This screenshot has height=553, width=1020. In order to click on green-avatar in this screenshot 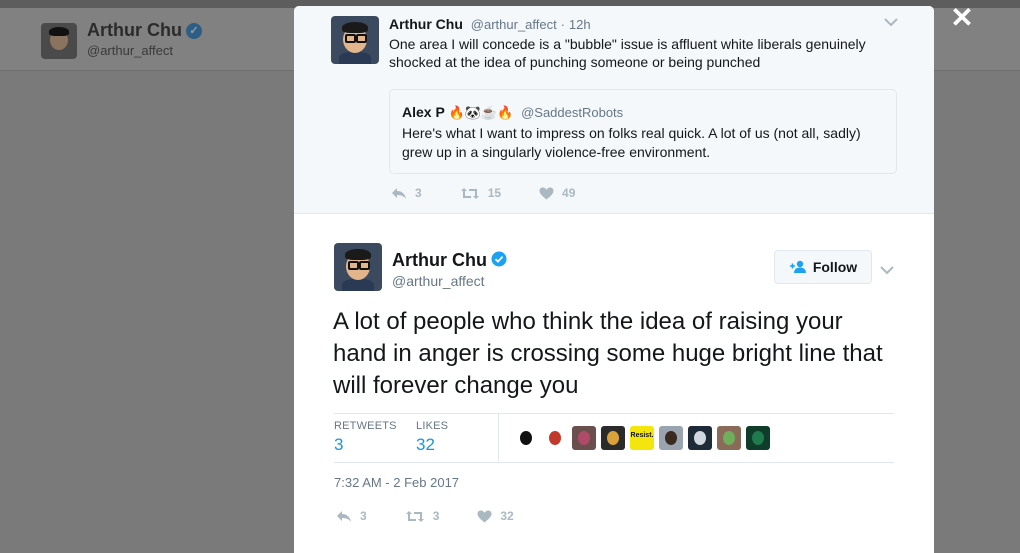, I will do `click(758, 438)`.